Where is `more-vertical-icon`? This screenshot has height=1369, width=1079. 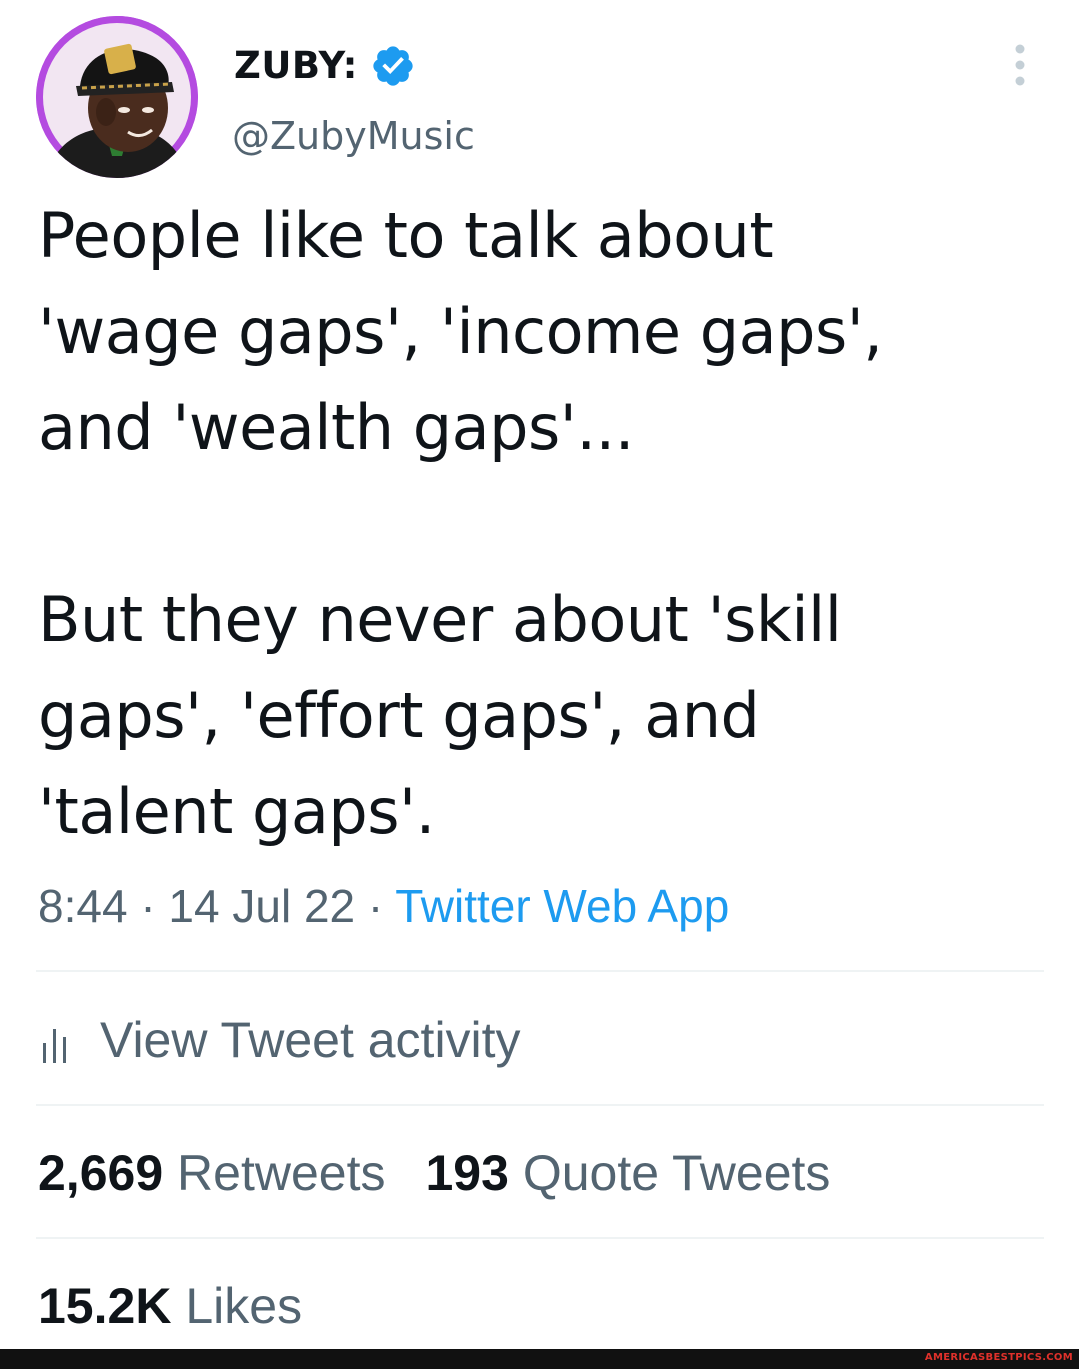 more-vertical-icon is located at coordinates (1020, 65).